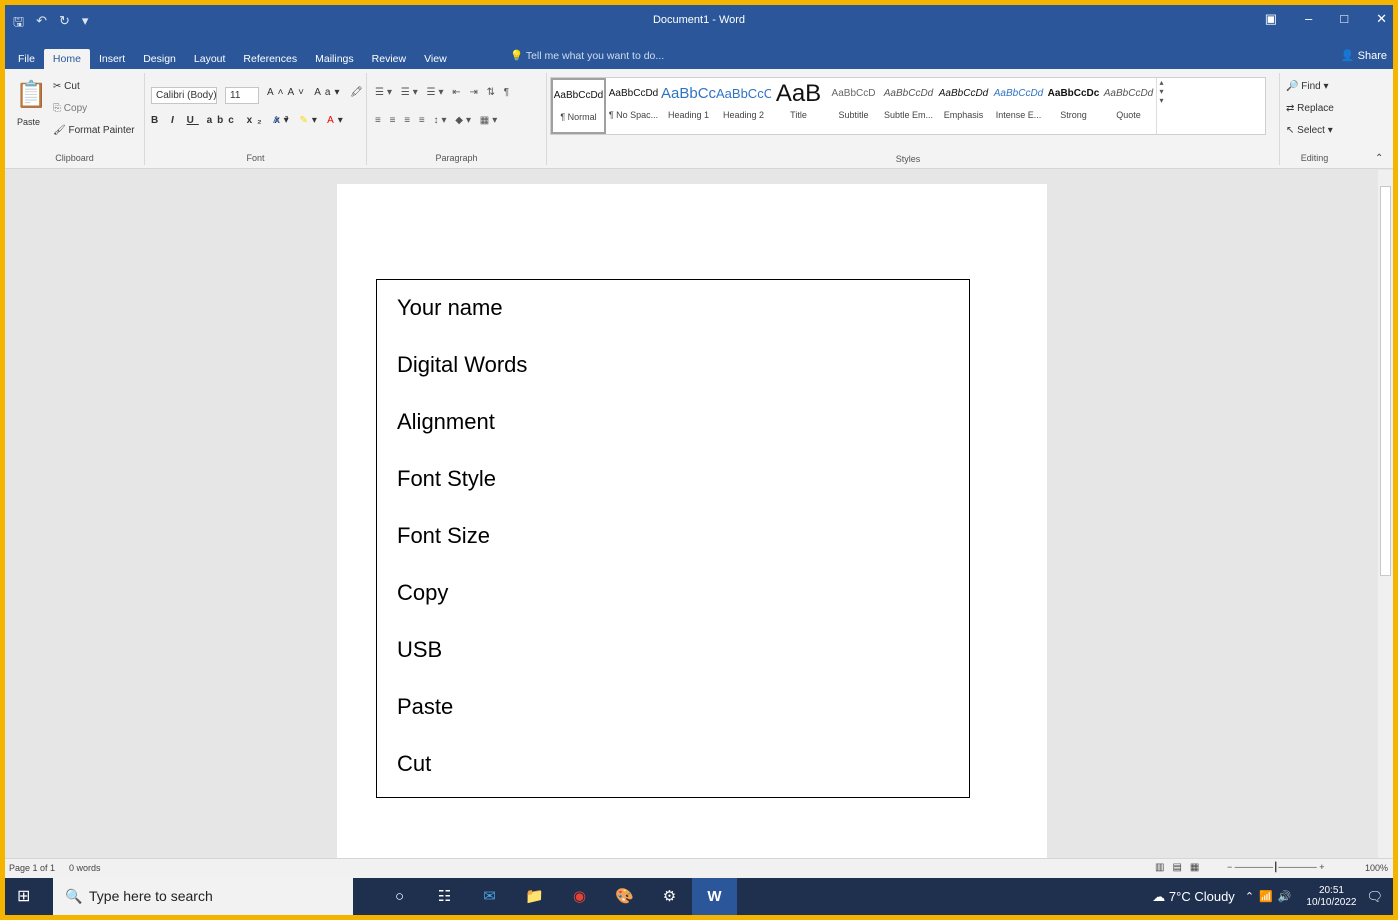  I want to click on task-view-icon: ☷, so click(444, 896).